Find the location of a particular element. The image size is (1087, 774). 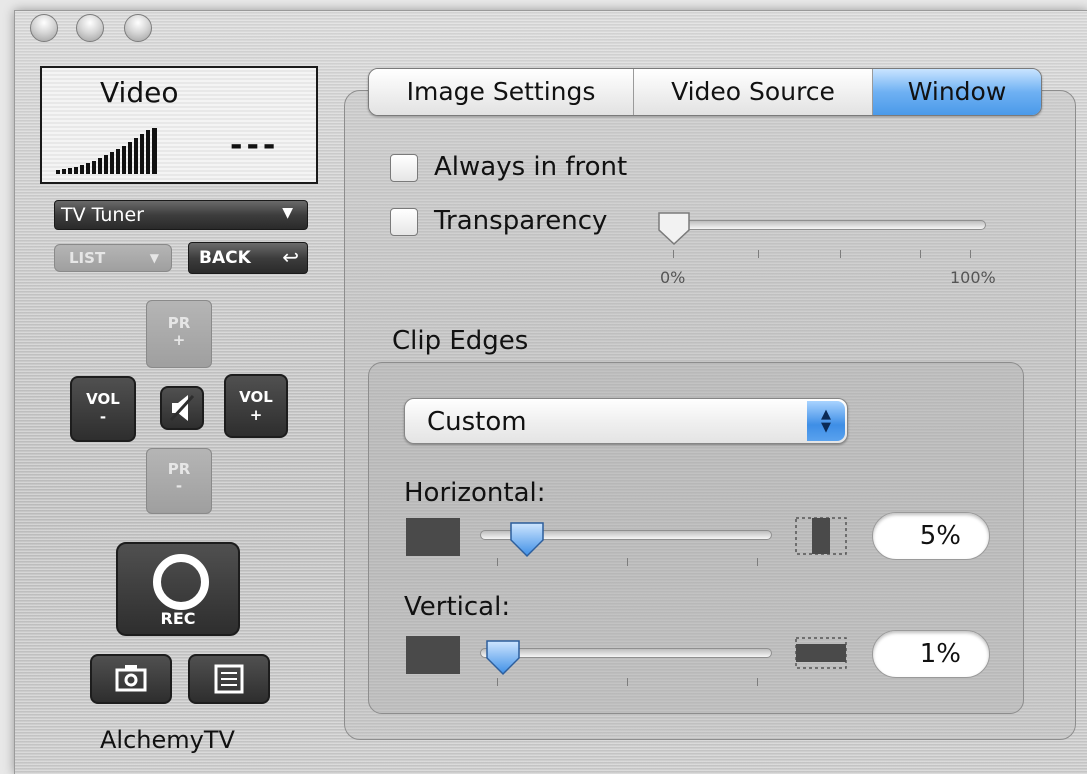

volume-up-symbol: + is located at coordinates (256, 415).